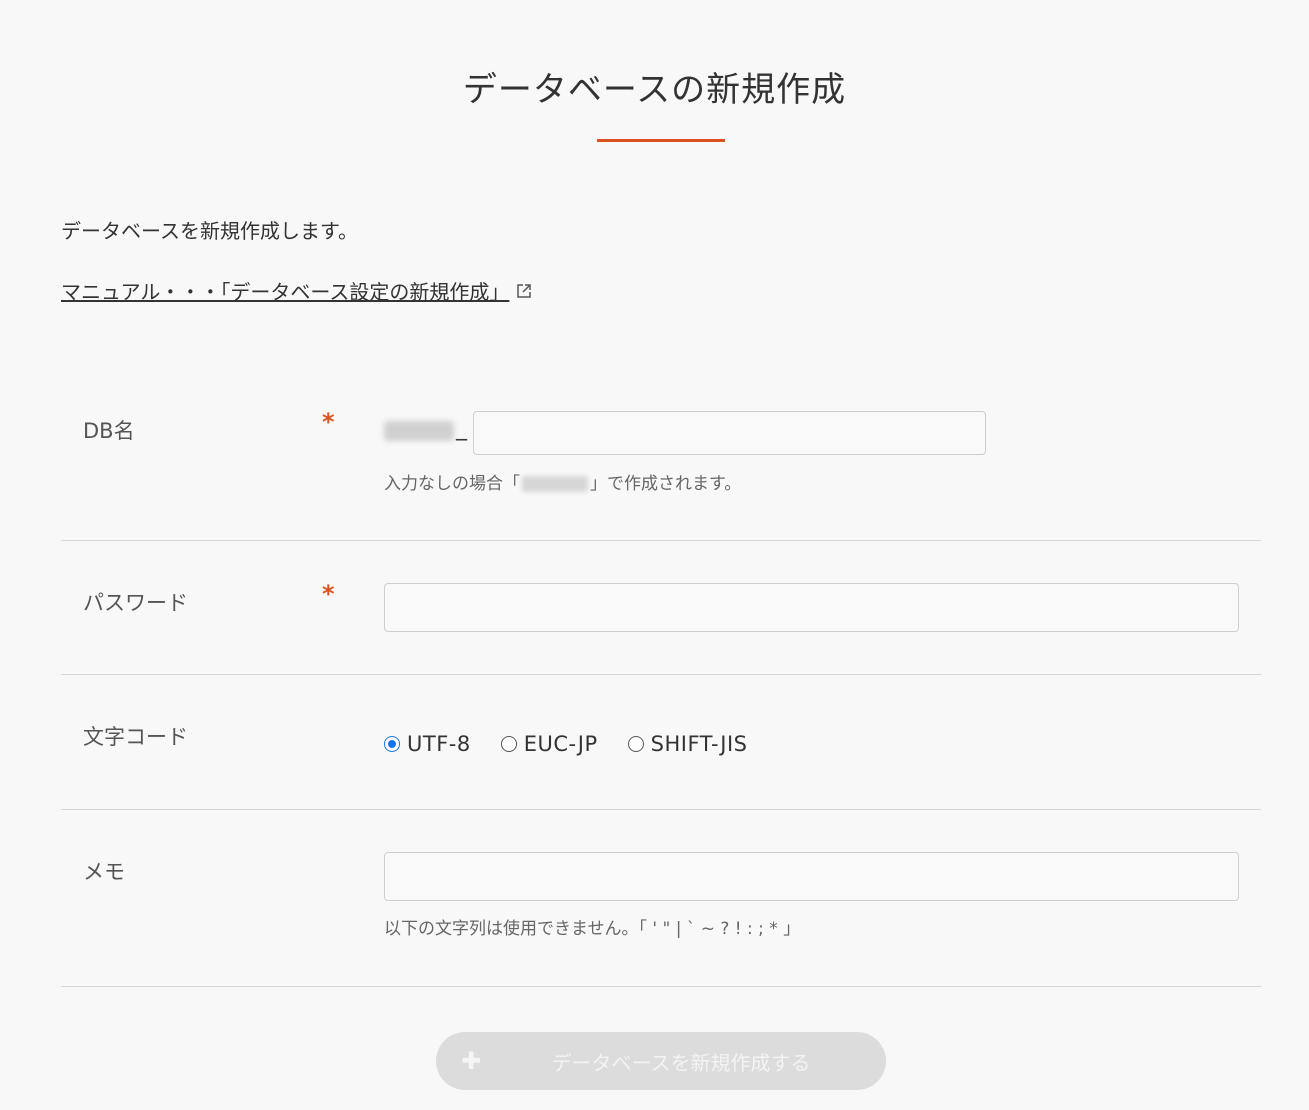 The width and height of the screenshot is (1309, 1110). Describe the element at coordinates (419, 431) in the screenshot. I see `db-name-prefix-redacted` at that location.